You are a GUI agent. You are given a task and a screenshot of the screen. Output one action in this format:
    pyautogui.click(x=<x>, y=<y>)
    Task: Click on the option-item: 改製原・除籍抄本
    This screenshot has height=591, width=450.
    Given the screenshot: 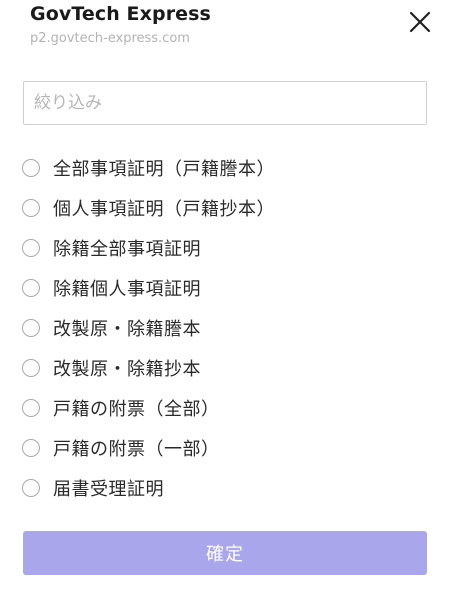 What is the action you would take?
    pyautogui.click(x=224, y=368)
    